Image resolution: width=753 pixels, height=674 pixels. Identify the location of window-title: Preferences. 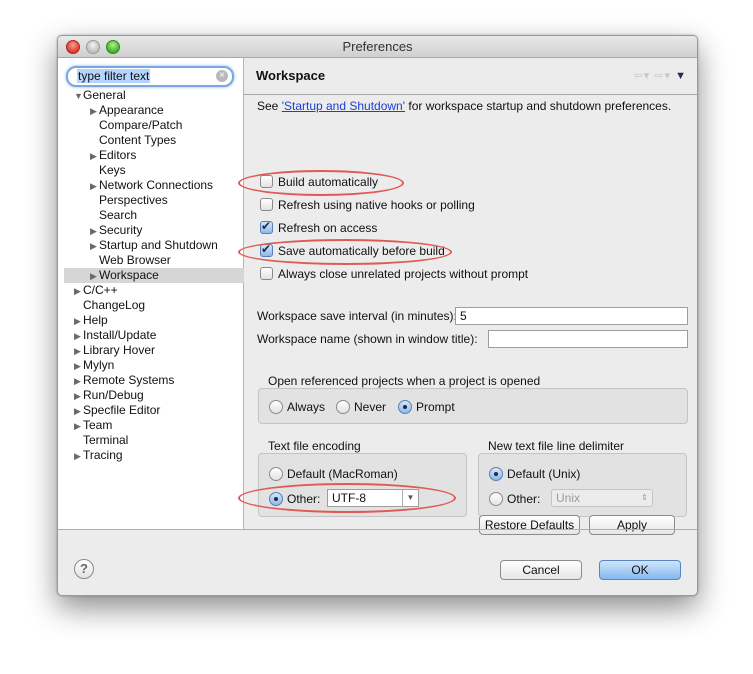
(377, 46).